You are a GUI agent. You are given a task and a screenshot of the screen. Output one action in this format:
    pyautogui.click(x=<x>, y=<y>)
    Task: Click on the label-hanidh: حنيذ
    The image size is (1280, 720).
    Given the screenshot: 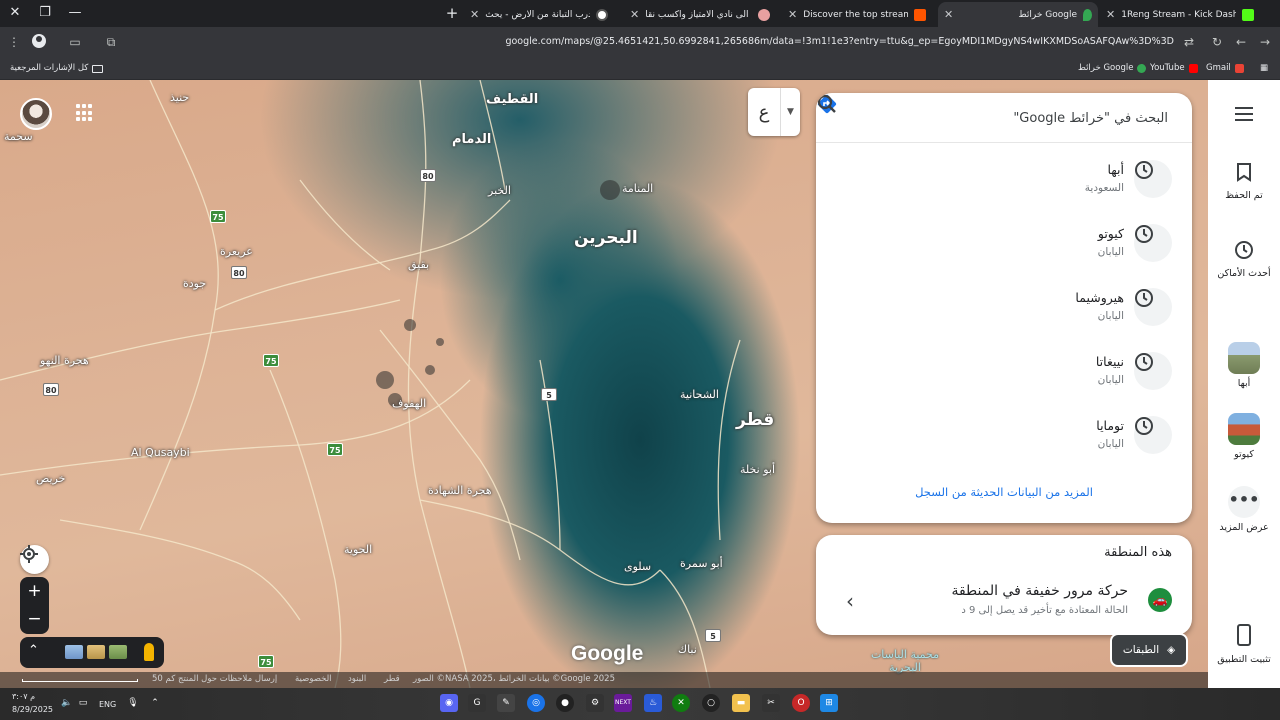 What is the action you would take?
    pyautogui.click(x=179, y=97)
    